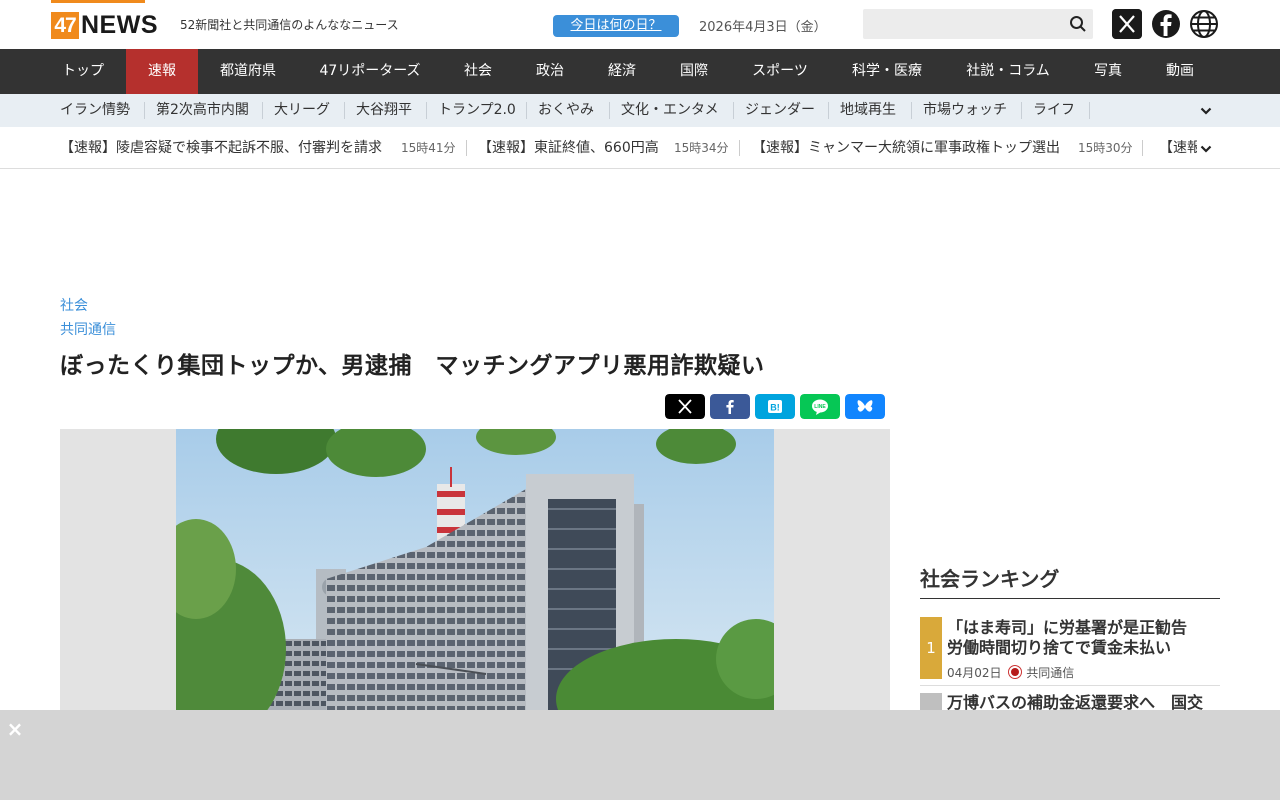 This screenshot has height=800, width=1280. I want to click on kyodo-logo-icon, so click(1015, 672).